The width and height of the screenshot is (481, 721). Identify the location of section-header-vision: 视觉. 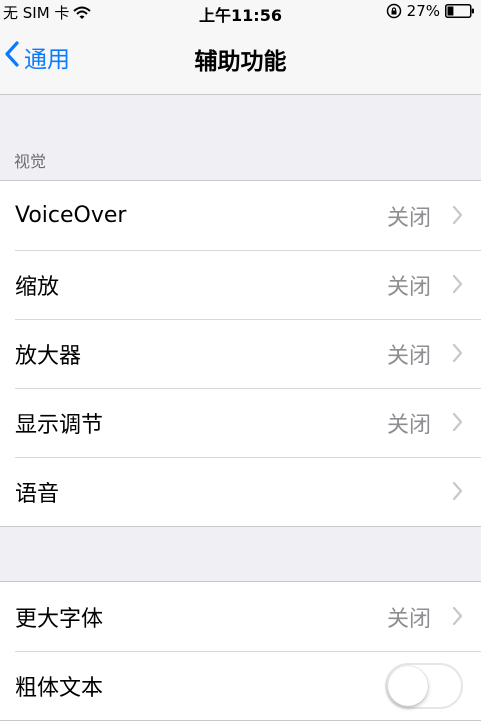
(30, 161).